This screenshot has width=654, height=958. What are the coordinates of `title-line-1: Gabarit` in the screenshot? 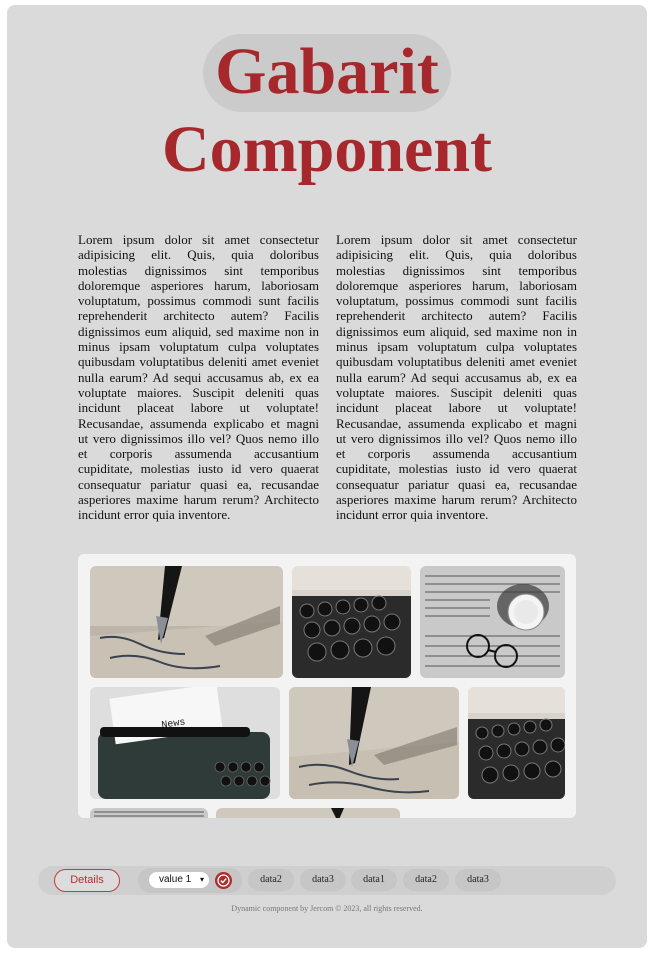 It's located at (327, 71).